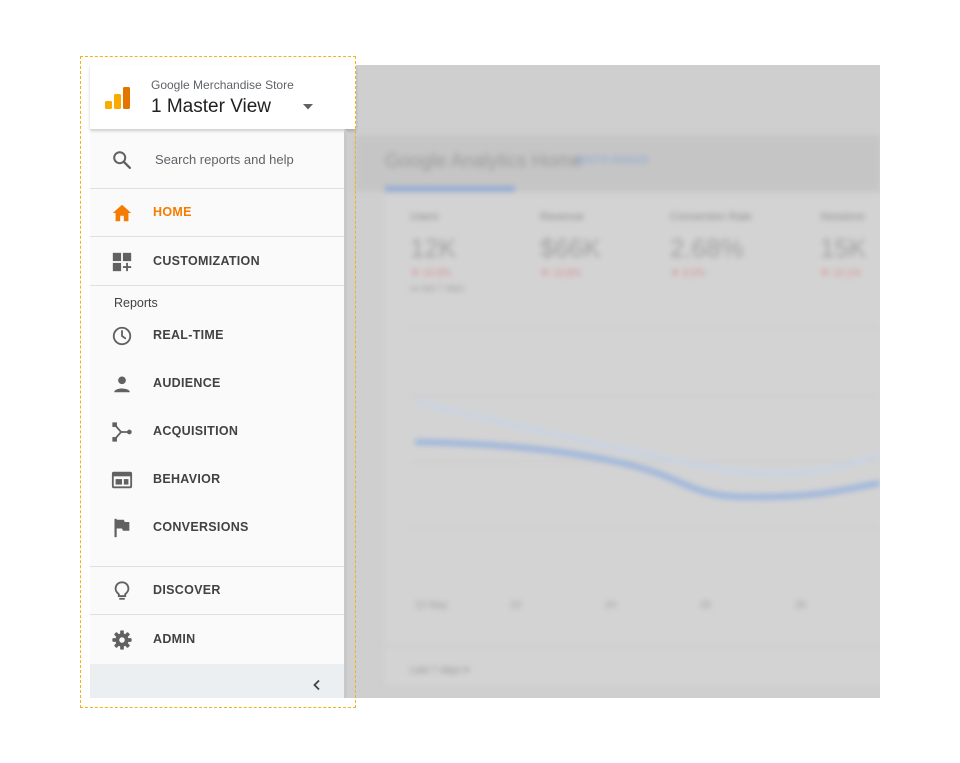  Describe the element at coordinates (122, 528) in the screenshot. I see `flag-icon` at that location.